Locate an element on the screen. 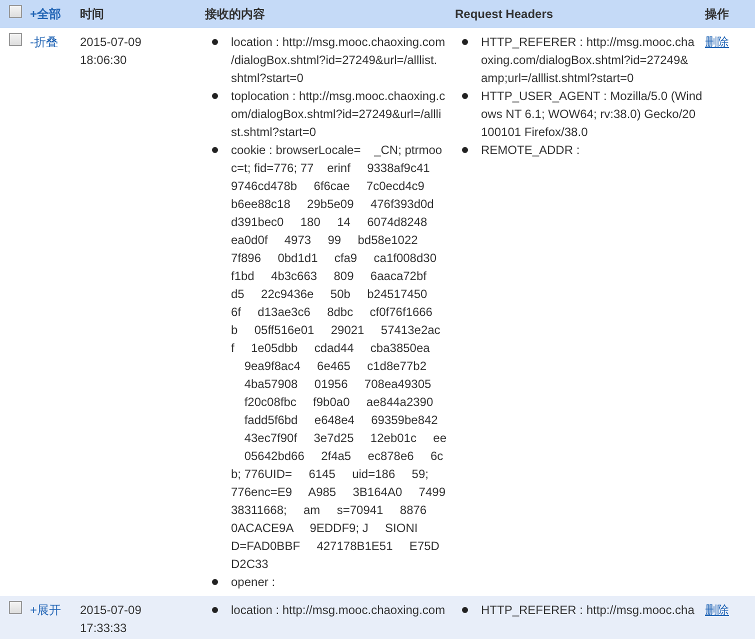 The height and width of the screenshot is (639, 755). column-header: 操作 is located at coordinates (717, 14).